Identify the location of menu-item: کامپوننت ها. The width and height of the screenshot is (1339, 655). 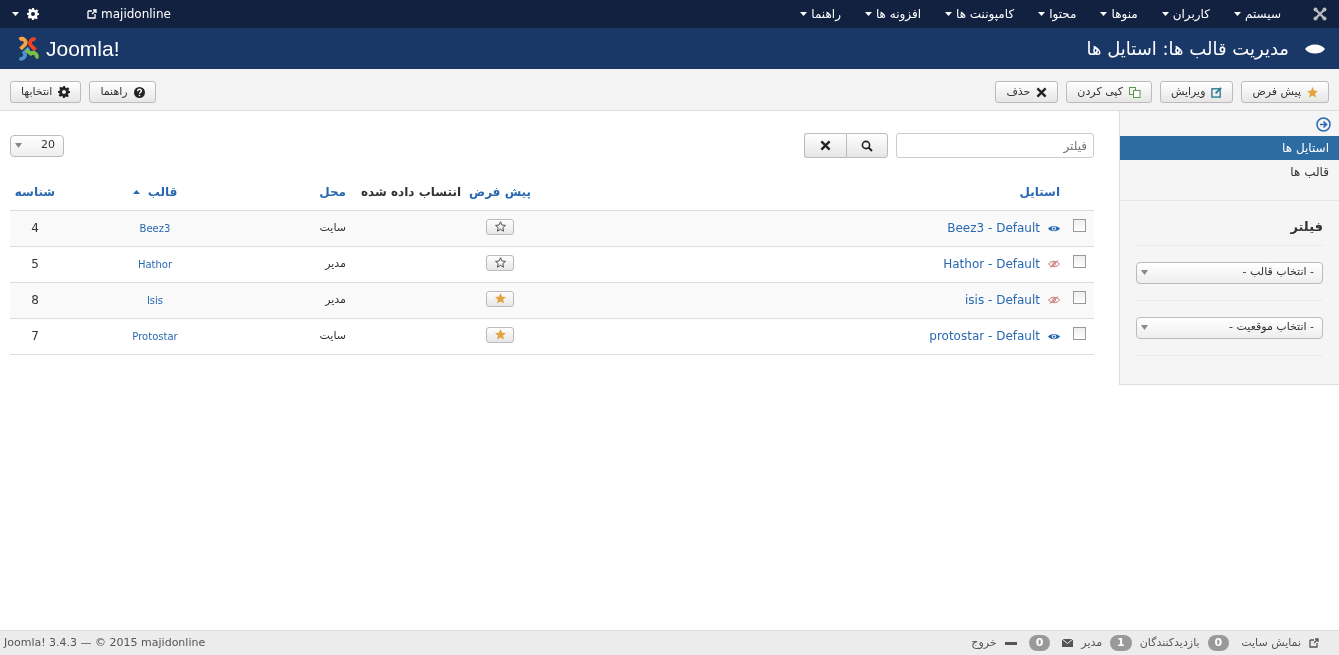
(980, 14).